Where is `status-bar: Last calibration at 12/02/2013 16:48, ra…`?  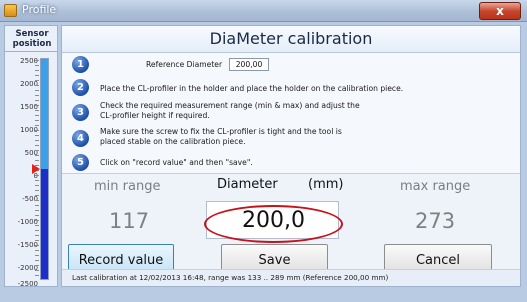 status-bar: Last calibration at 12/02/2013 16:48, ra… is located at coordinates (291, 277).